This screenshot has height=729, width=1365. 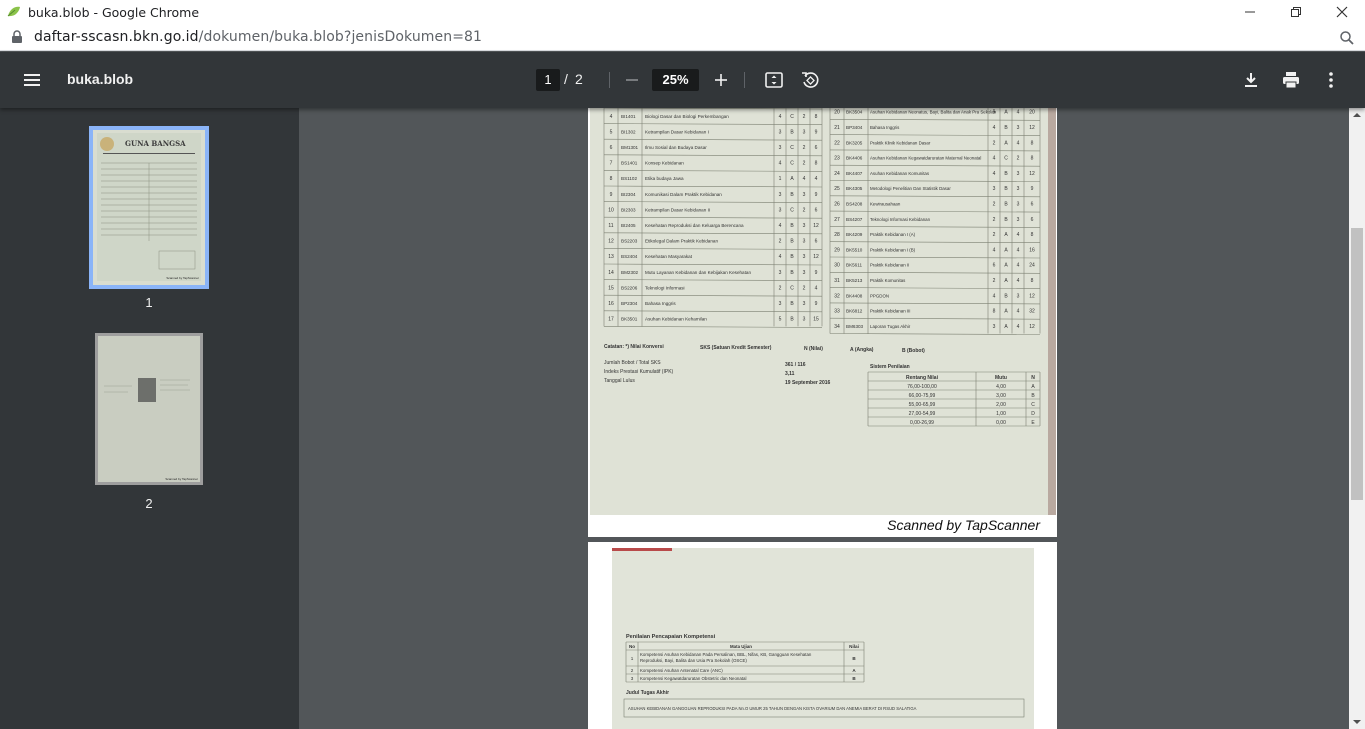 I want to click on print-button, so click(x=1291, y=80).